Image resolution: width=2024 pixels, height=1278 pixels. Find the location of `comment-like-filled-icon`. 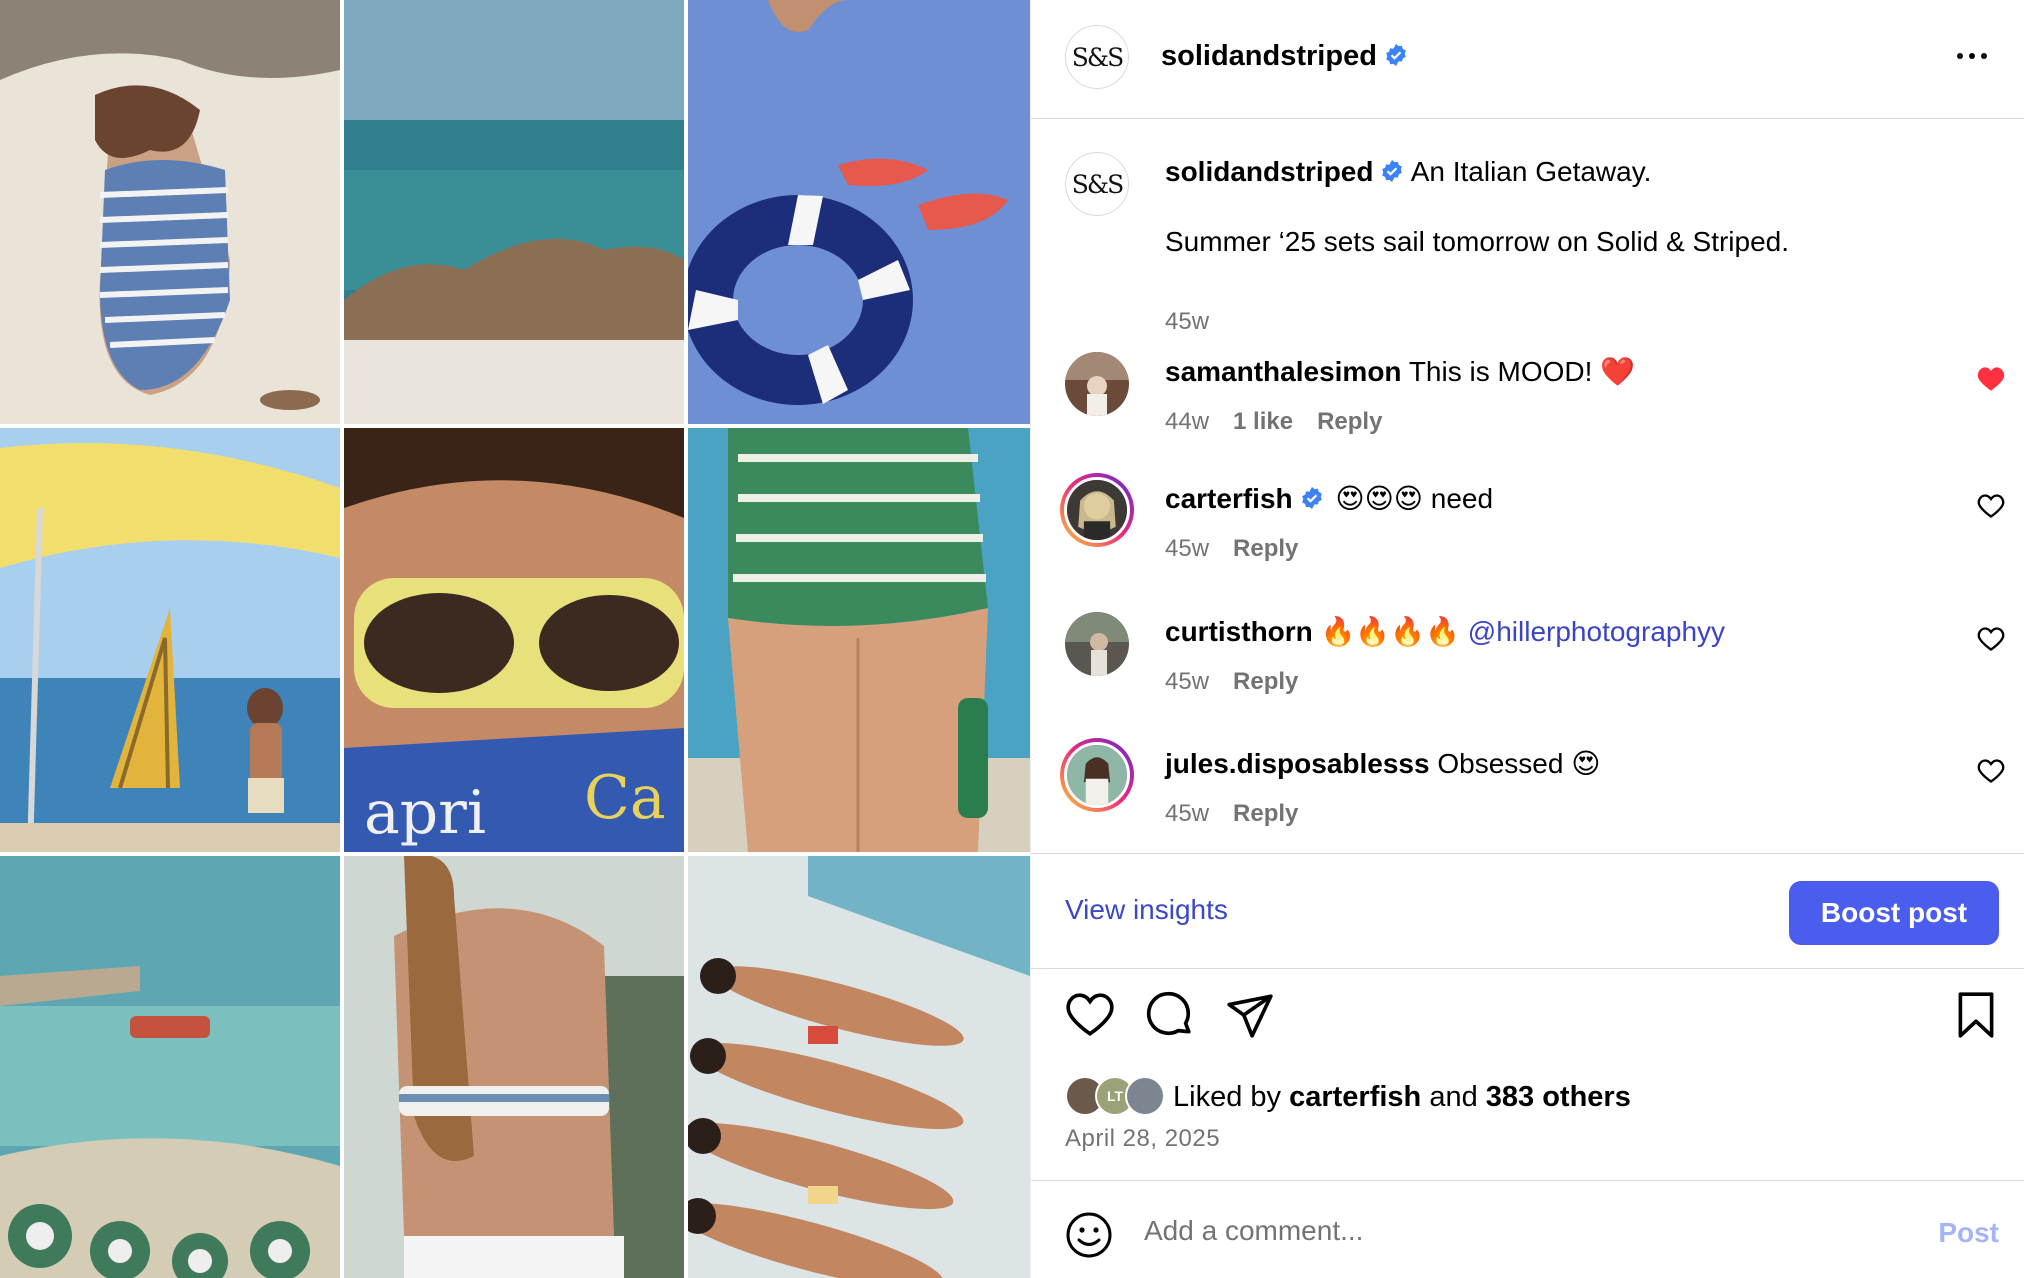

comment-like-filled-icon is located at coordinates (1991, 379).